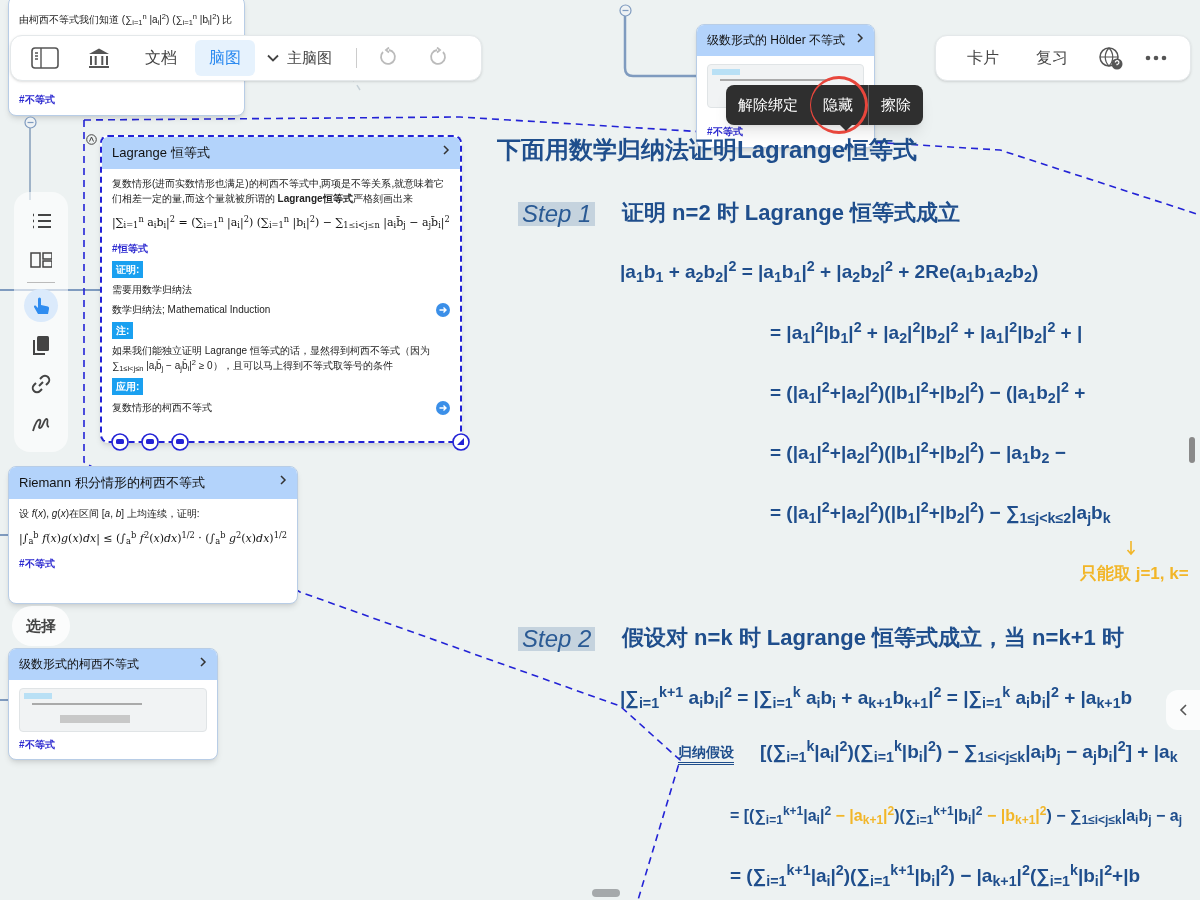  Describe the element at coordinates (926, 332) in the screenshot. I see `handwritten-formula: = |a$_{1}$|$^{2}$|b$_{1}$|$^{2}$ + |a$_{2}$|$^{2}$|b$_{2}$|$^{2}$ + |a$_{1}$|$^{2}$|b$_{2}$|$^{2}$ + |` at that location.